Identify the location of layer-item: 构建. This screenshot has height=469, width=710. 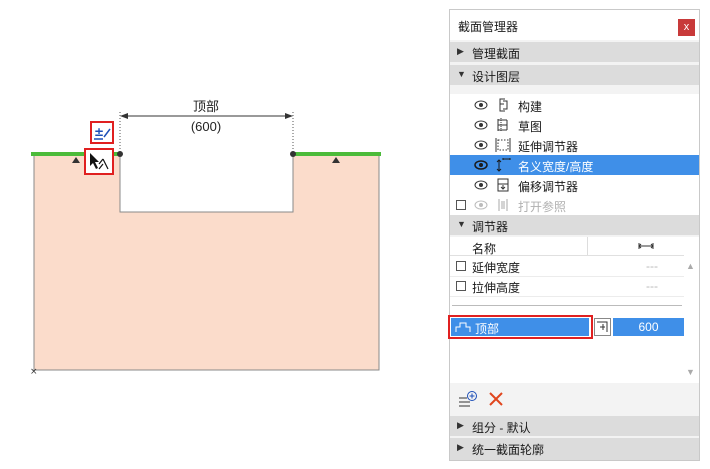
(574, 105).